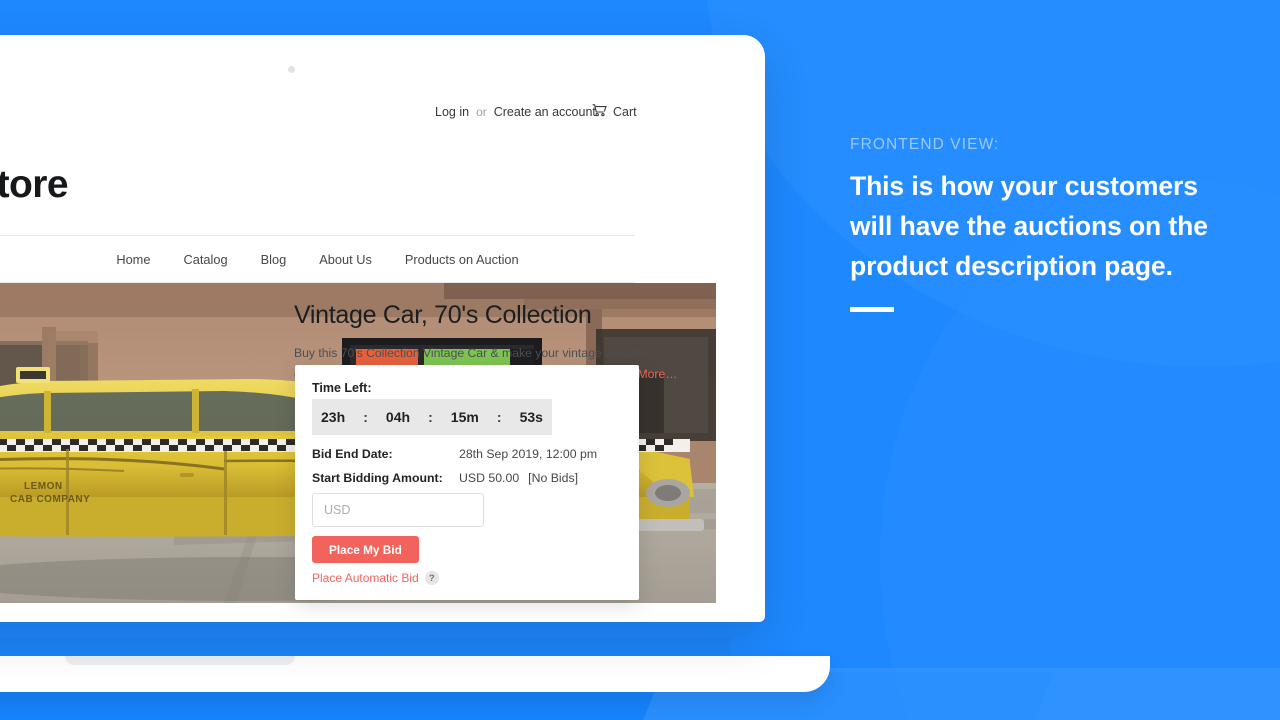  Describe the element at coordinates (553, 478) in the screenshot. I see `bids-status-badge: [No Bids]` at that location.